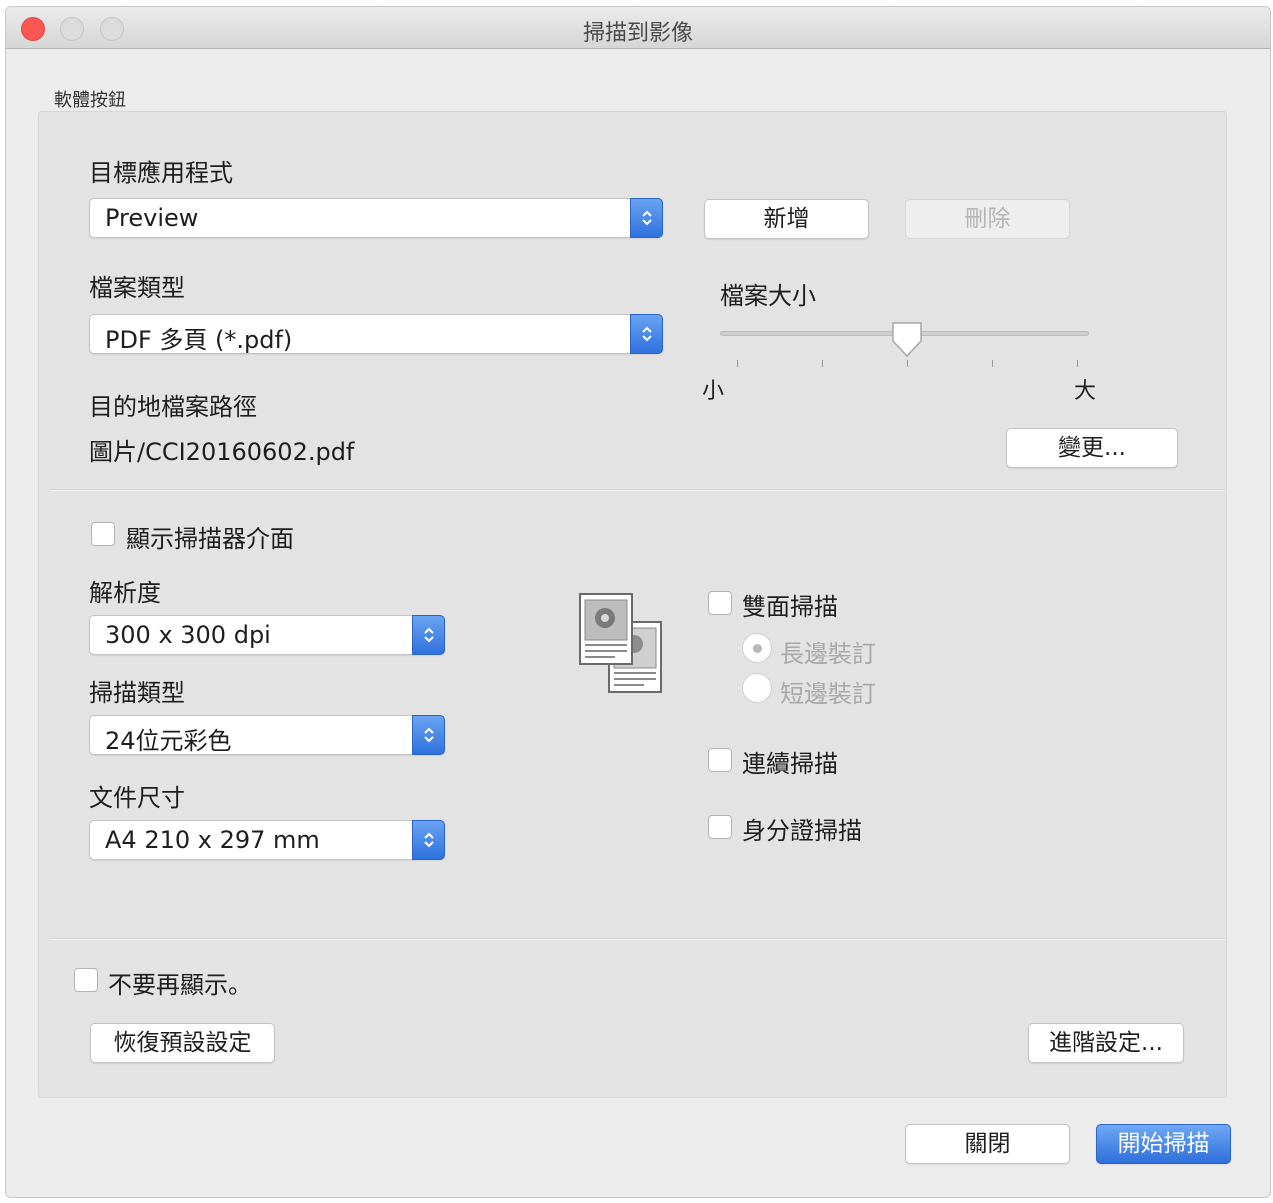  Describe the element at coordinates (768, 296) in the screenshot. I see `file-size-label: 檔案大小` at that location.